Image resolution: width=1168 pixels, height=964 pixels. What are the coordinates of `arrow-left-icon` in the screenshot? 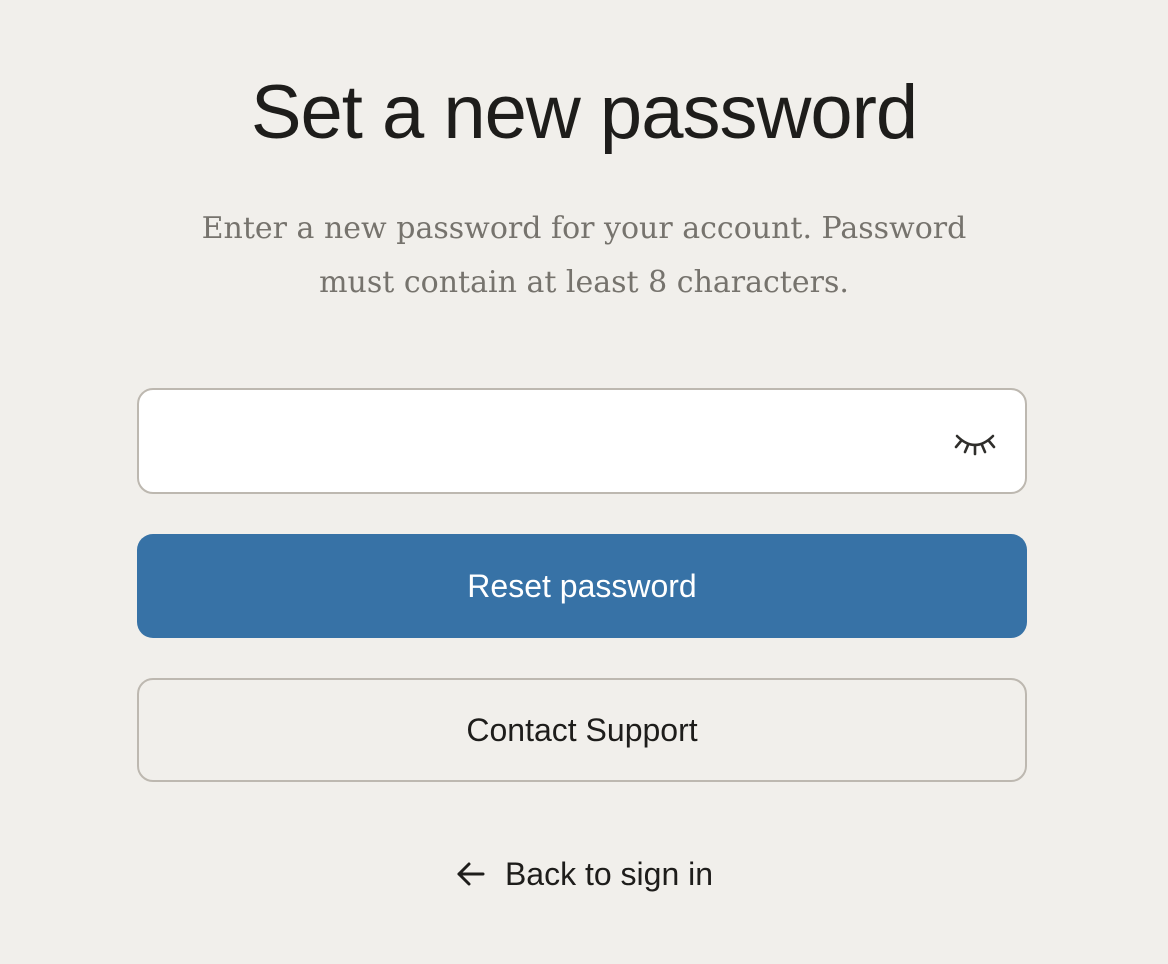 It's located at (471, 874).